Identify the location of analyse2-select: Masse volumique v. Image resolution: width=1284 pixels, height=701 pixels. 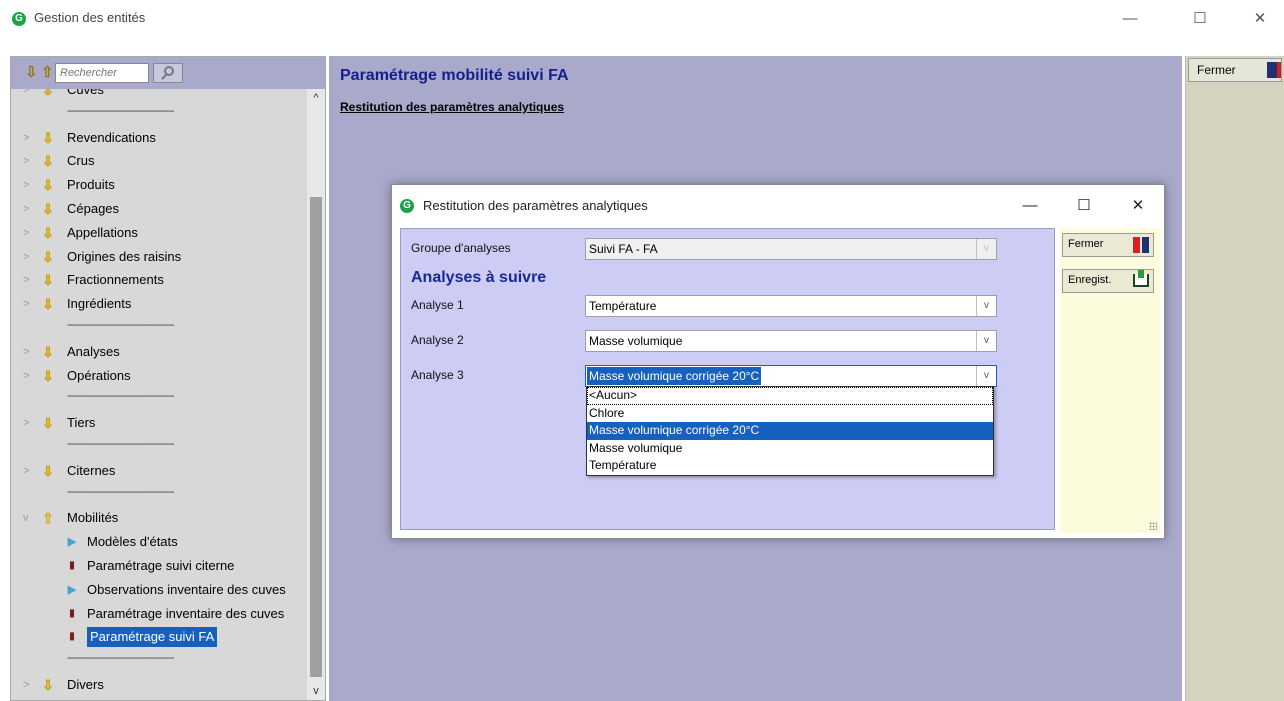
(791, 341).